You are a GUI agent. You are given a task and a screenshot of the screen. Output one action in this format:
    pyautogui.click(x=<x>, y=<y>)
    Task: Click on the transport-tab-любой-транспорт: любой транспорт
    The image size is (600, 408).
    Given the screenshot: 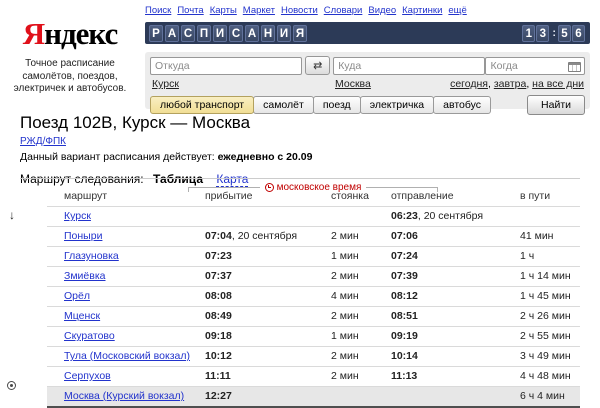 What is the action you would take?
    pyautogui.click(x=202, y=105)
    